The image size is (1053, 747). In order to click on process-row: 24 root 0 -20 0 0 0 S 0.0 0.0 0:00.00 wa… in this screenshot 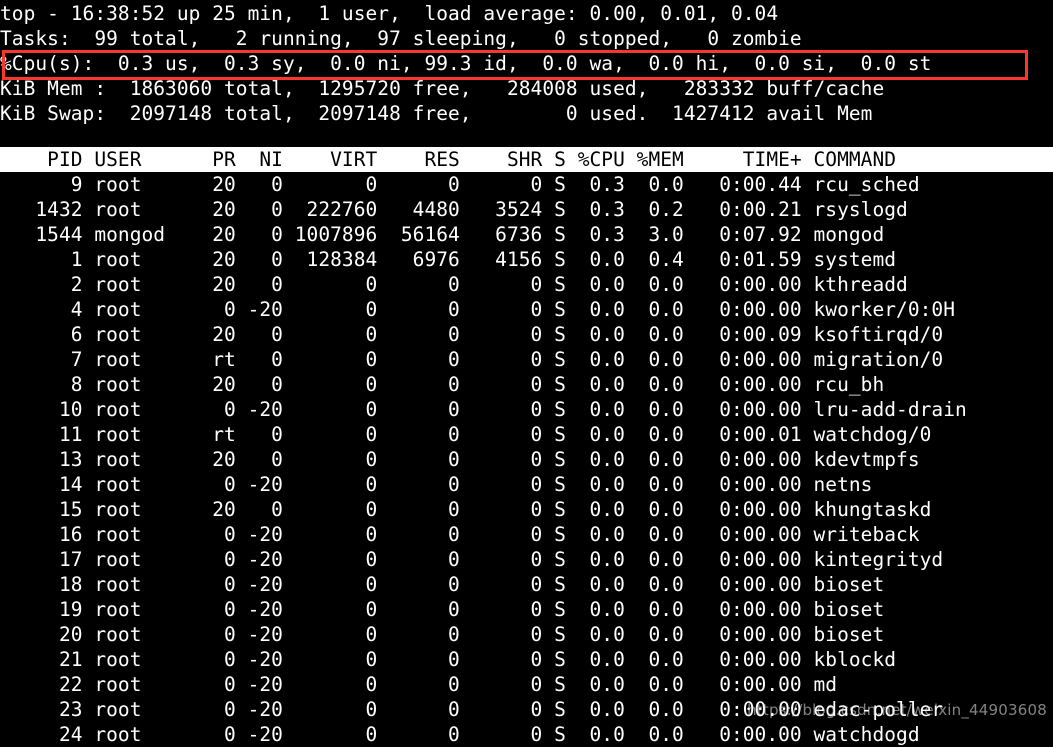, I will do `click(526, 734)`.